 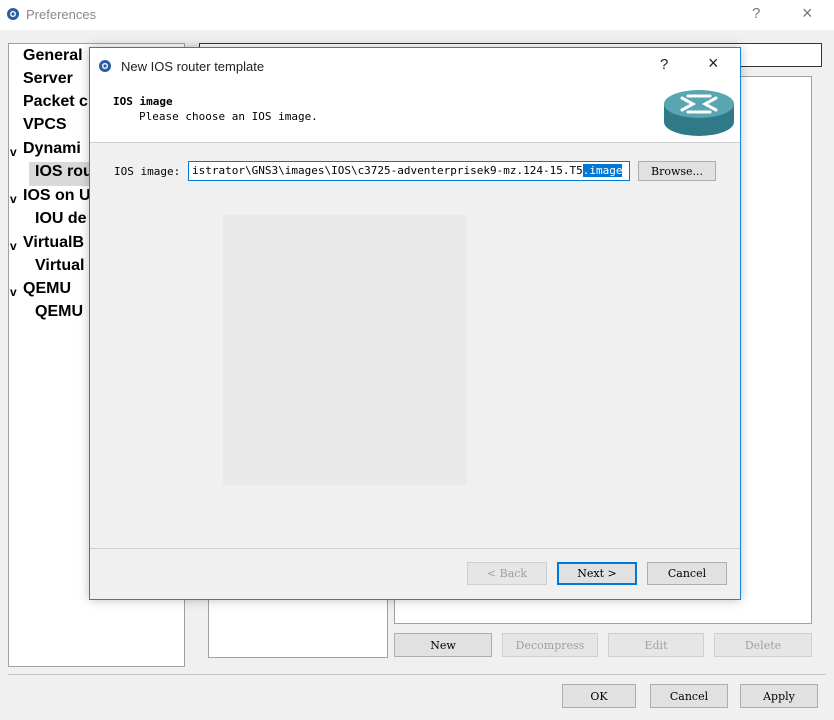 What do you see at coordinates (53, 243) in the screenshot?
I see `tree-item-virtualbox: VirtualB` at bounding box center [53, 243].